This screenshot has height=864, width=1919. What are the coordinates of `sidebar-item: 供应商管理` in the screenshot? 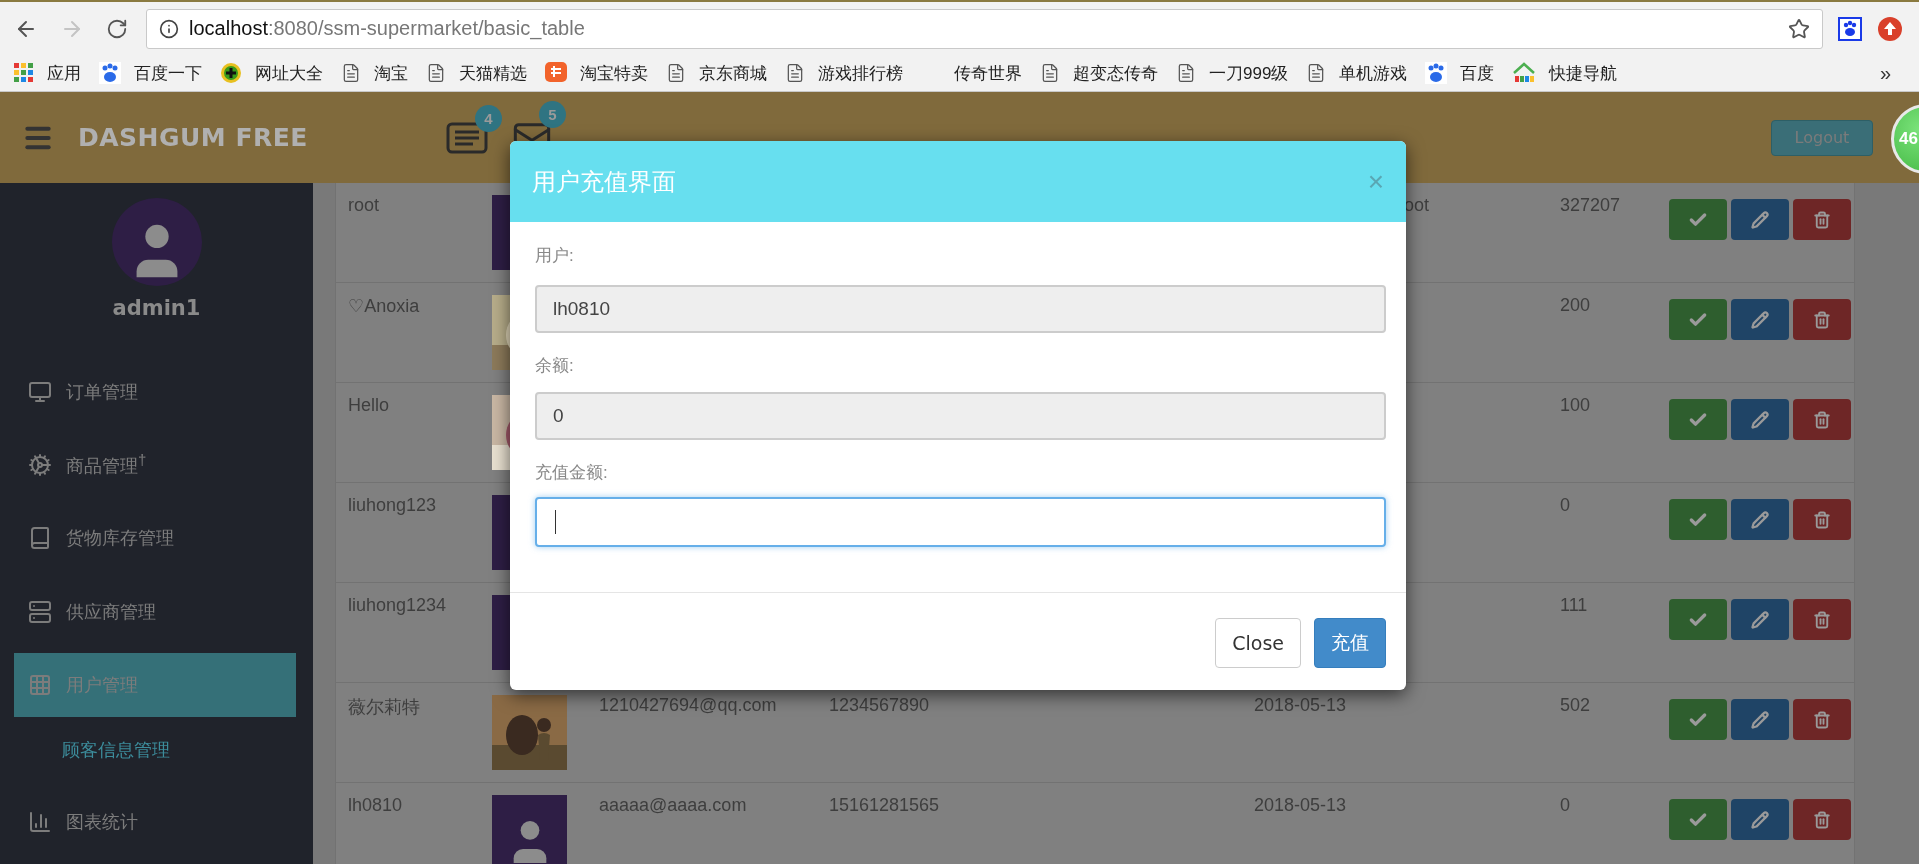 It's located at (155, 612).